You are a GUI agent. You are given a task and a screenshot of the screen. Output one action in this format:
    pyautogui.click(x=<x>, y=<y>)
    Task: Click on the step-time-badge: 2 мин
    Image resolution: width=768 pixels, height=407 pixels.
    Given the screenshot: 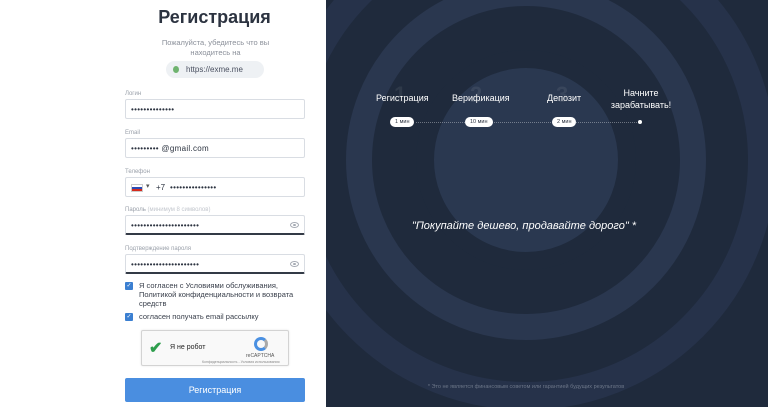 What is the action you would take?
    pyautogui.click(x=564, y=122)
    